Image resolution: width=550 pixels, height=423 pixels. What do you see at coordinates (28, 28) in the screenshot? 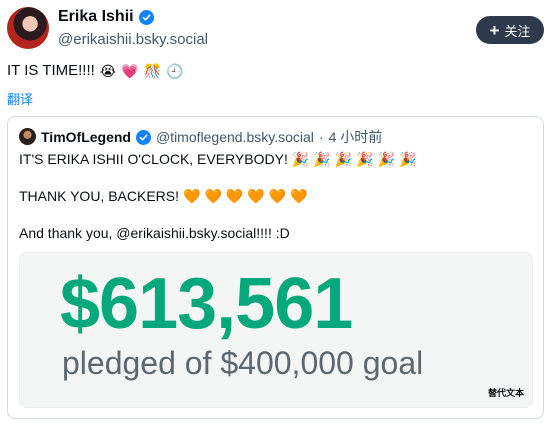
I see `author-avatar` at bounding box center [28, 28].